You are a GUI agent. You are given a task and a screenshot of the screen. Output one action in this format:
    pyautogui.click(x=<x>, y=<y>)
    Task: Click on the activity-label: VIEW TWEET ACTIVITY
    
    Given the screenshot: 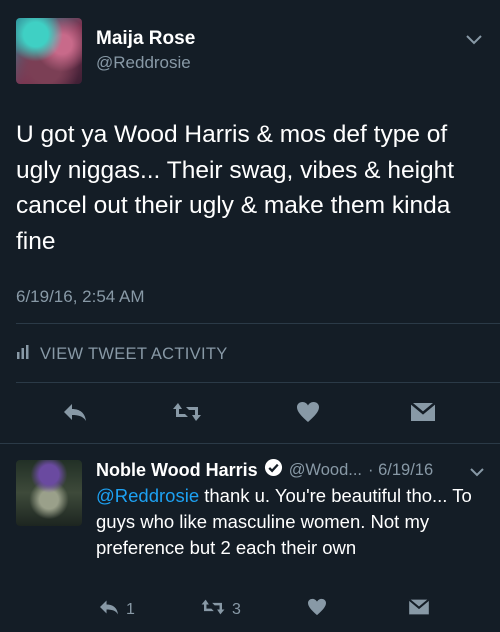 What is the action you would take?
    pyautogui.click(x=134, y=354)
    